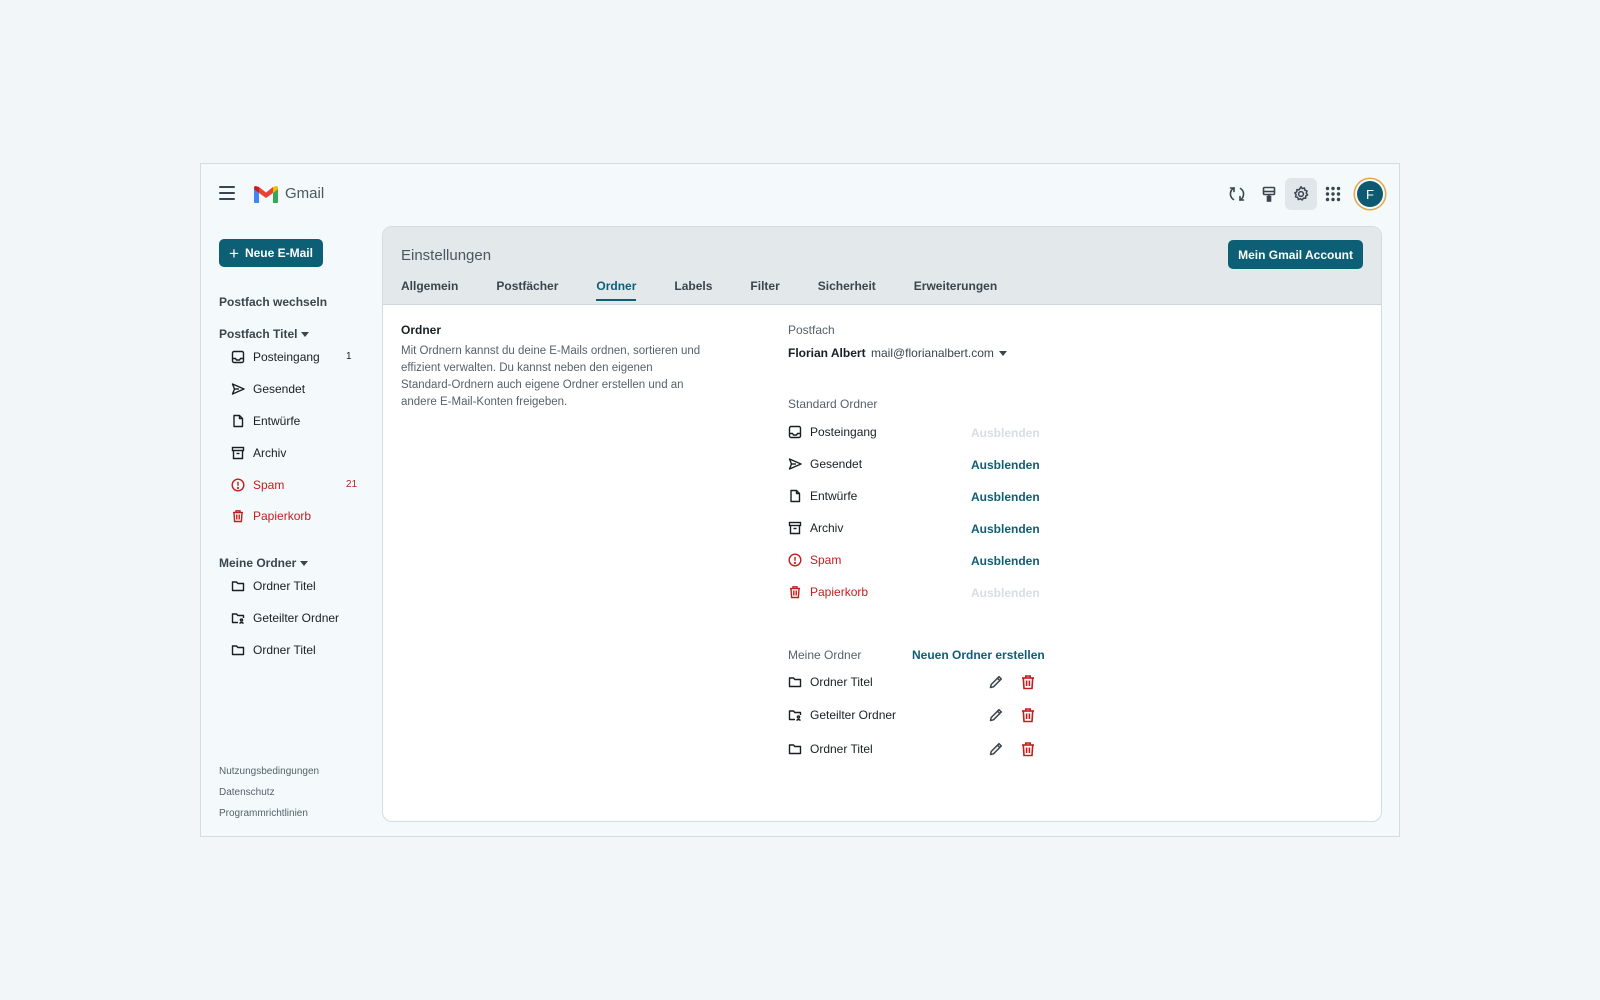 The image size is (1600, 1000). I want to click on sidebar-item-label: Gesendet, so click(279, 389).